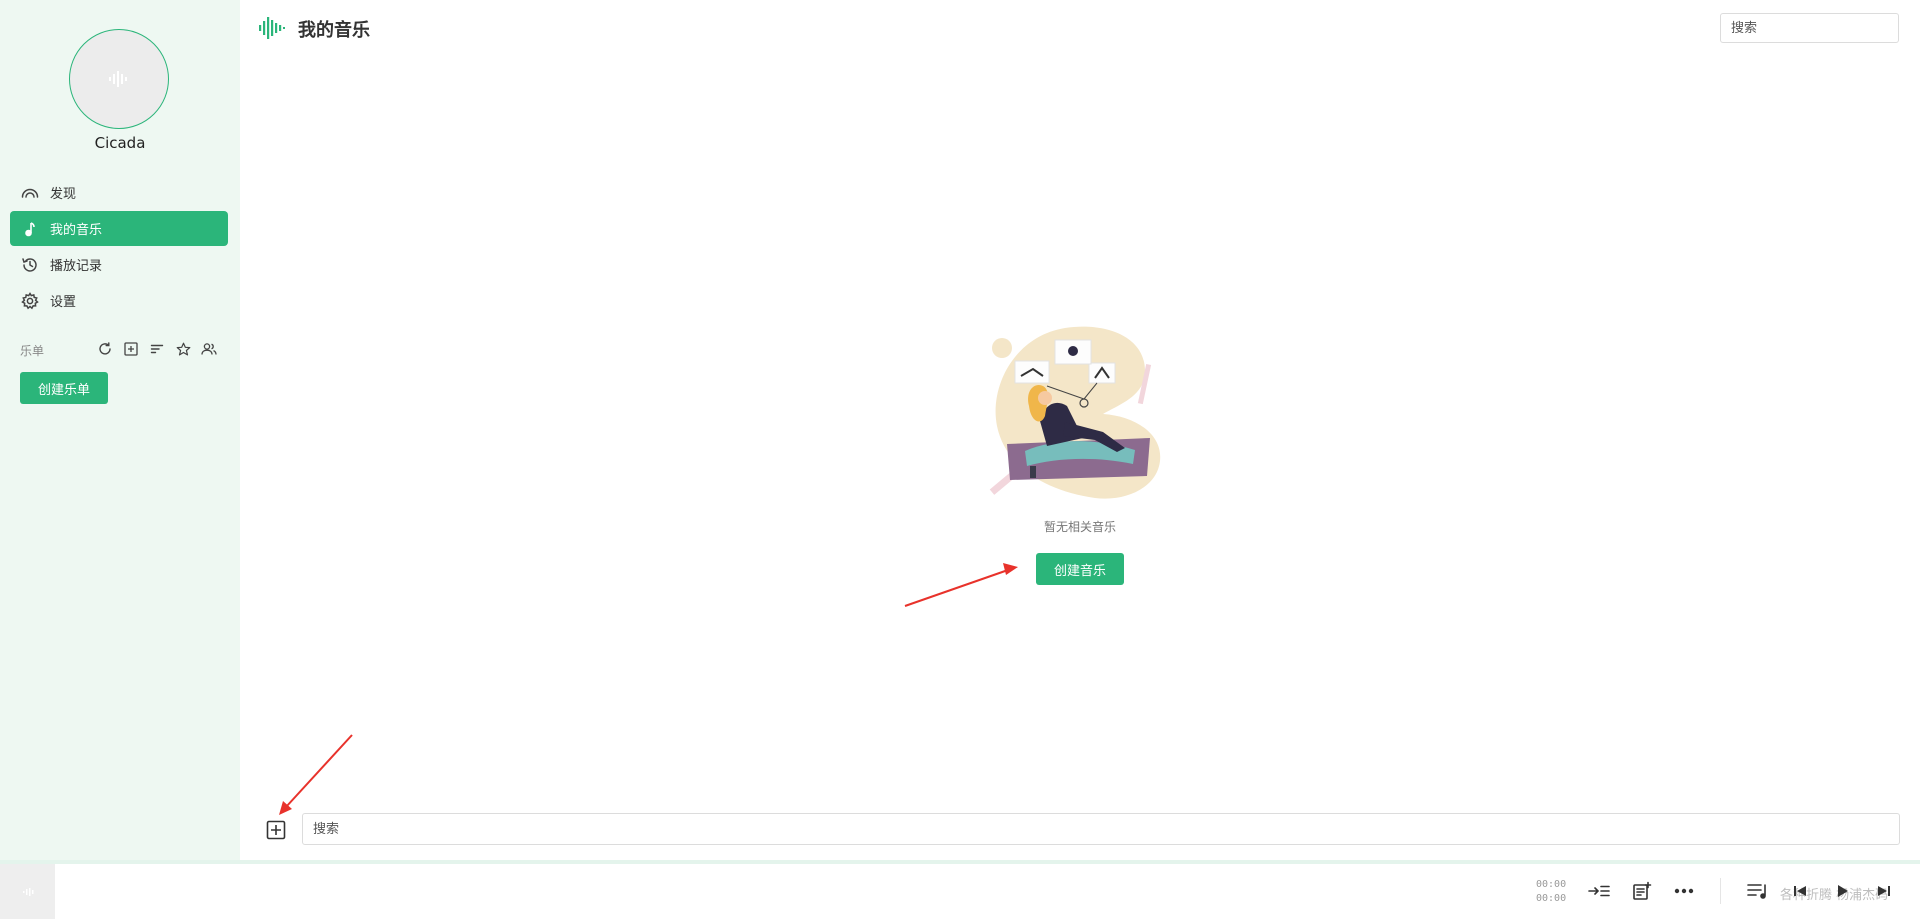  What do you see at coordinates (960, 891) in the screenshot?
I see `player-bar: 00:00 00:00 各种折腾 杨浦杰码` at bounding box center [960, 891].